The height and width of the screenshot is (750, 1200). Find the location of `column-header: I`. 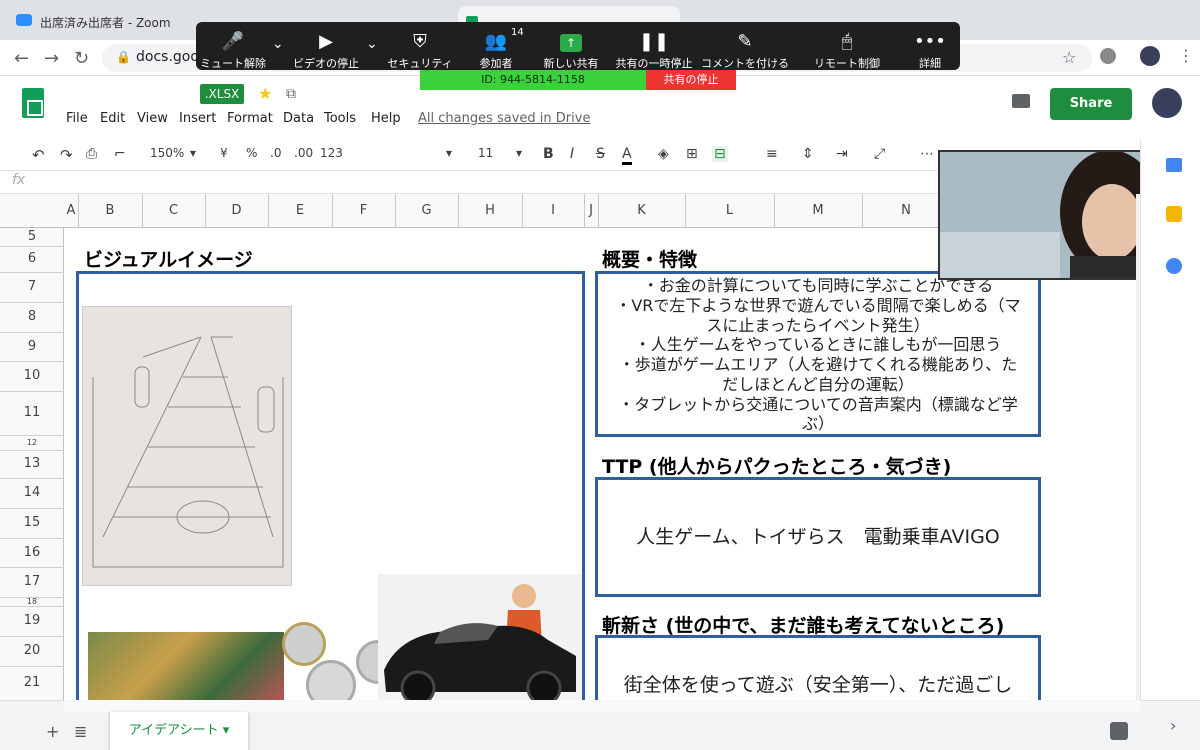

column-header: I is located at coordinates (553, 210).